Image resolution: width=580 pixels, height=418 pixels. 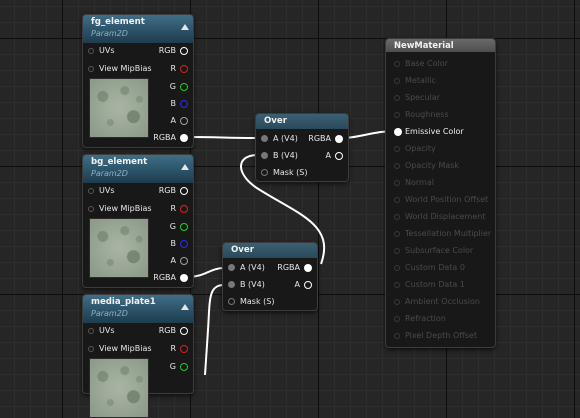 I want to click on input-opacity-mask: Opacity Mask, so click(x=426, y=165).